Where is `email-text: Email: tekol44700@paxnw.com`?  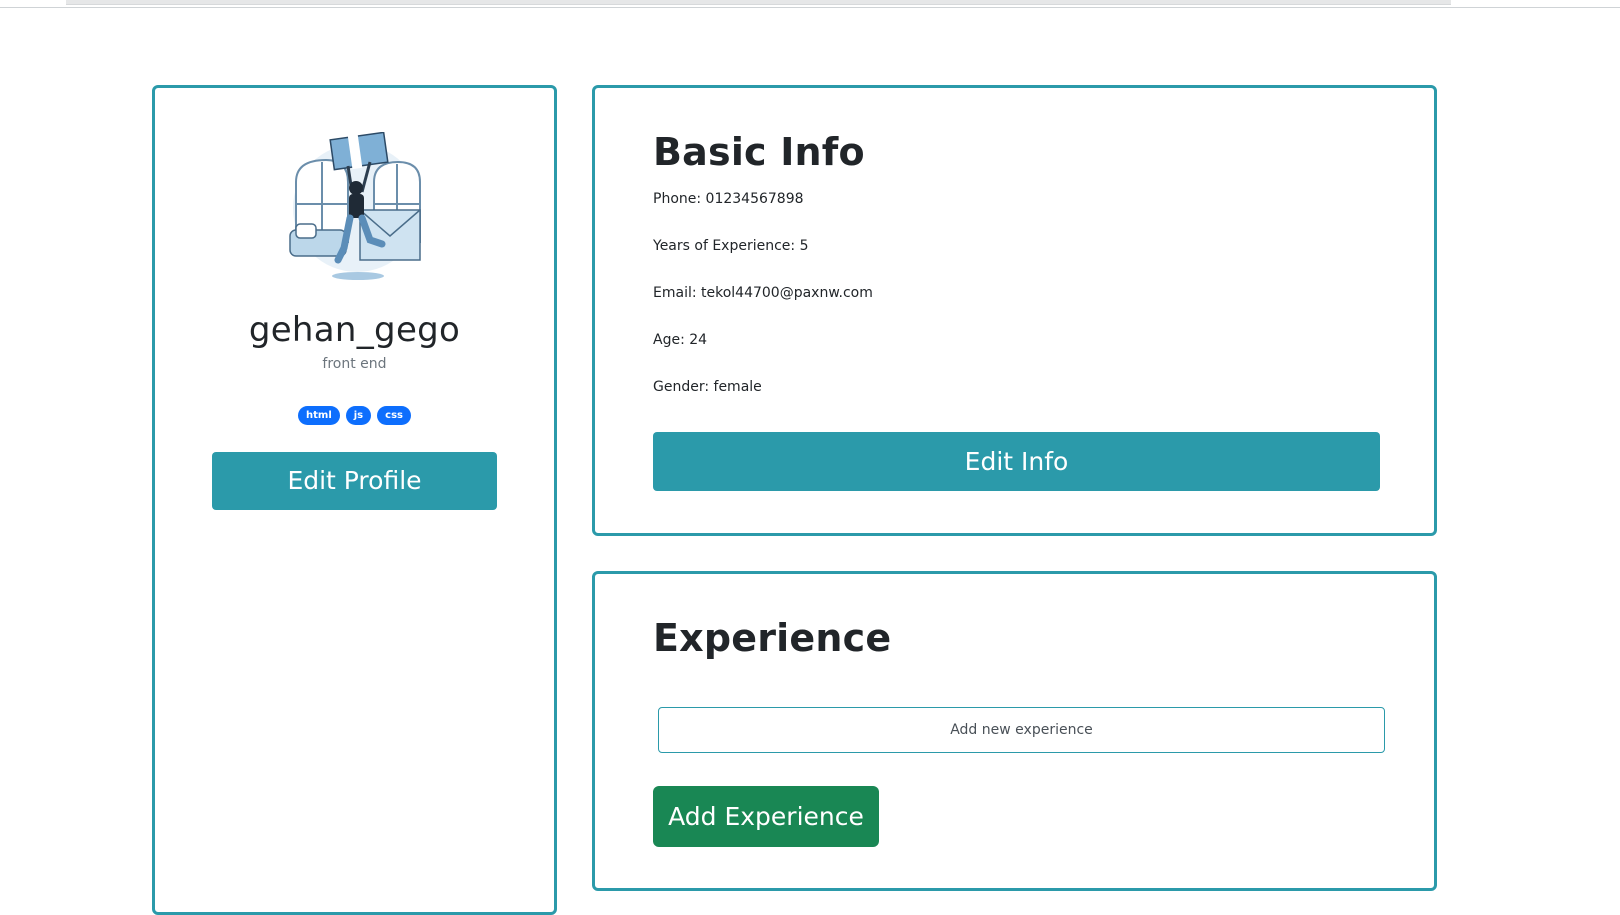 email-text: Email: tekol44700@paxnw.com is located at coordinates (763, 293).